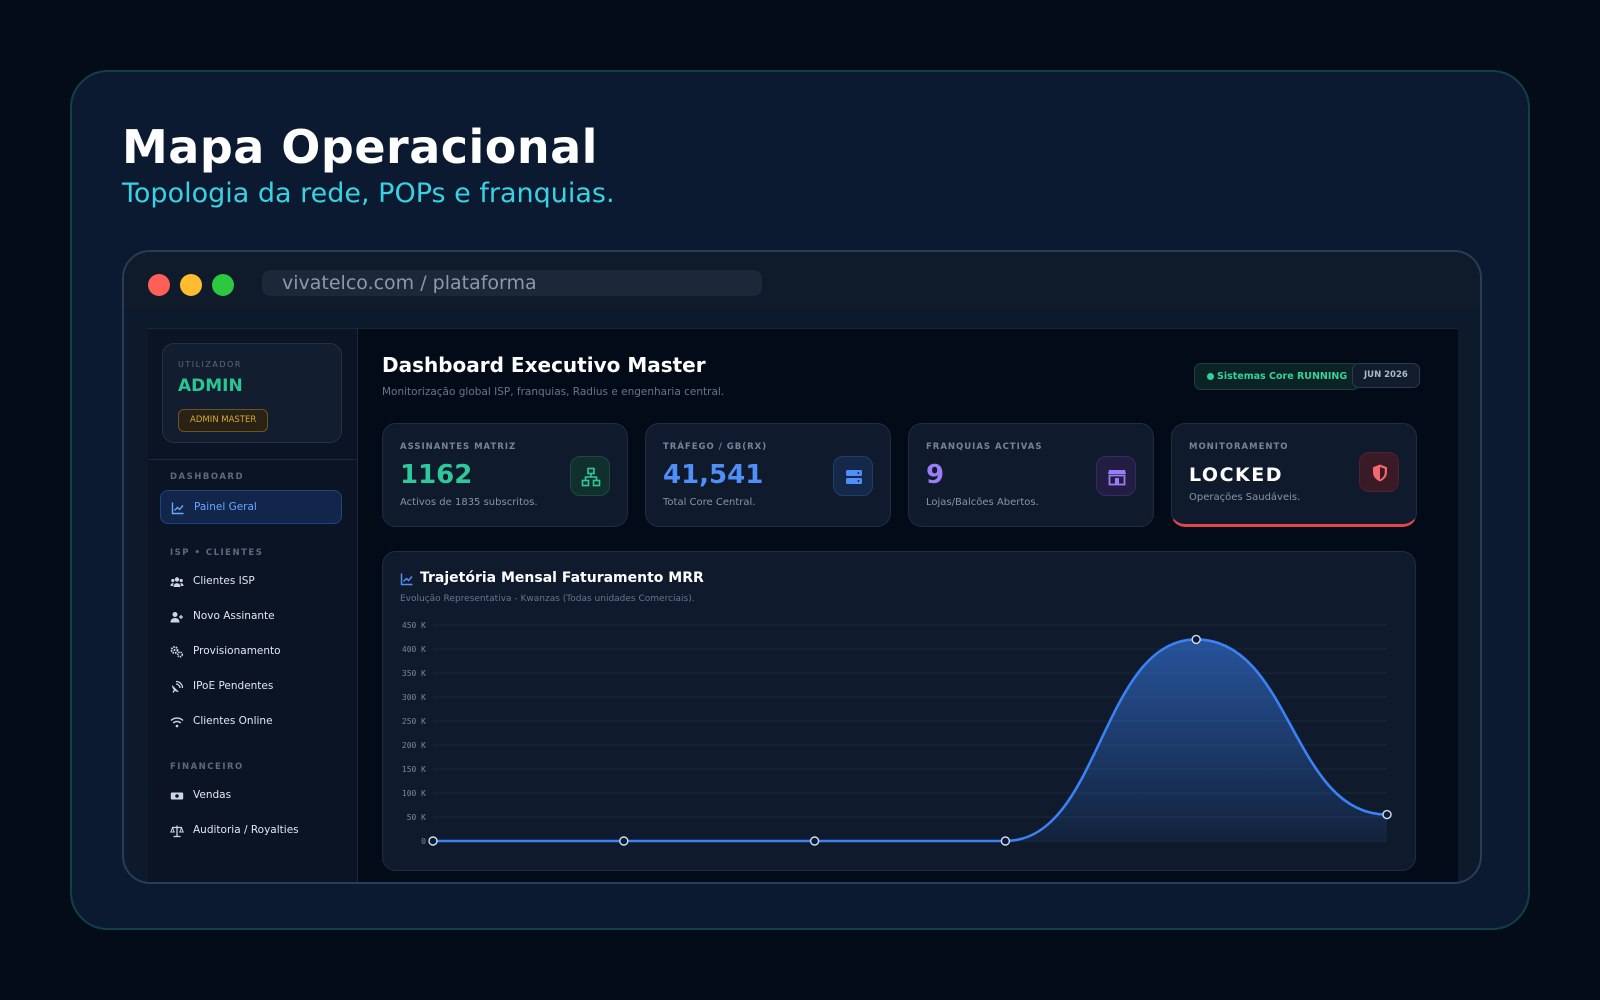 Image resolution: width=1600 pixels, height=1000 pixels. What do you see at coordinates (1386, 375) in the screenshot?
I see `period-badge: JUN 2026` at bounding box center [1386, 375].